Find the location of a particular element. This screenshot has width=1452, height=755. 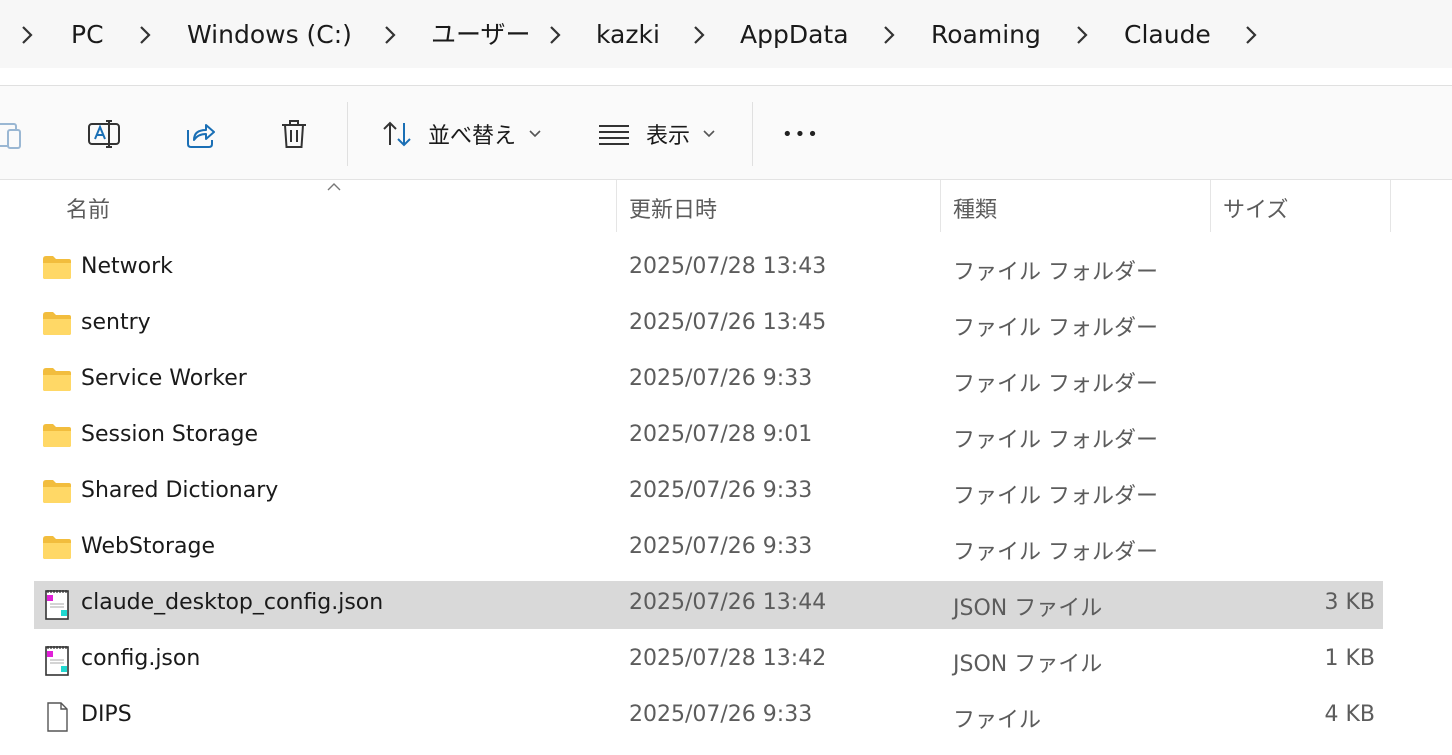

breadcrumb-roaming: Roaming is located at coordinates (986, 35).